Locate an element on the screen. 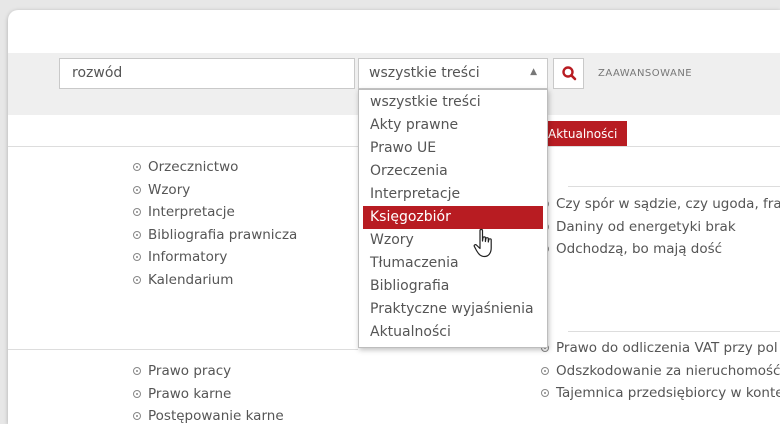  news-item: Daniny od energetyki brak is located at coordinates (660, 227).